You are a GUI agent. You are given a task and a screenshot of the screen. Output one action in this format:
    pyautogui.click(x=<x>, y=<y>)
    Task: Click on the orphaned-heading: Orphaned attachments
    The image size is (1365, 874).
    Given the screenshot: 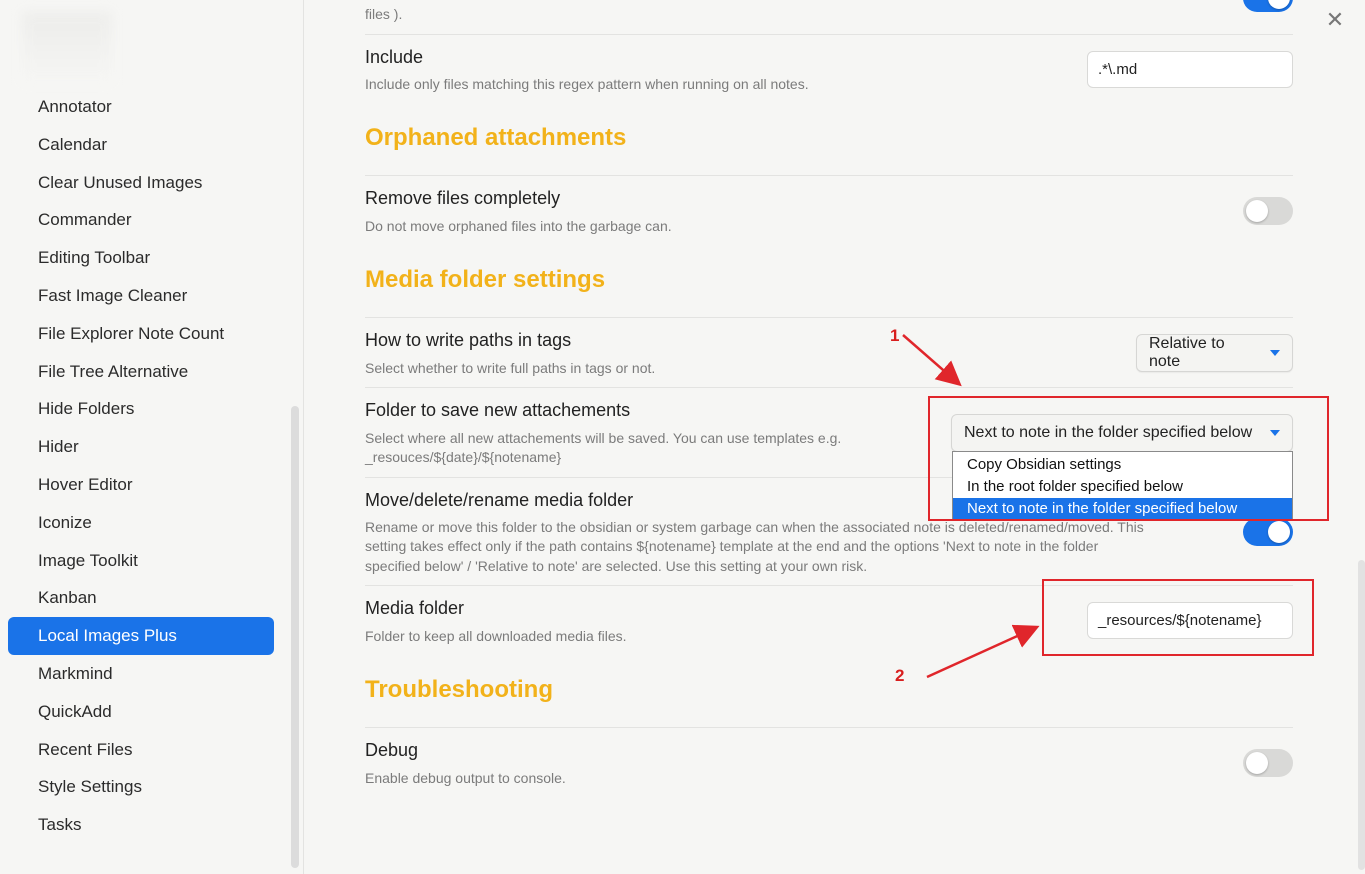 What is the action you would take?
    pyautogui.click(x=496, y=137)
    